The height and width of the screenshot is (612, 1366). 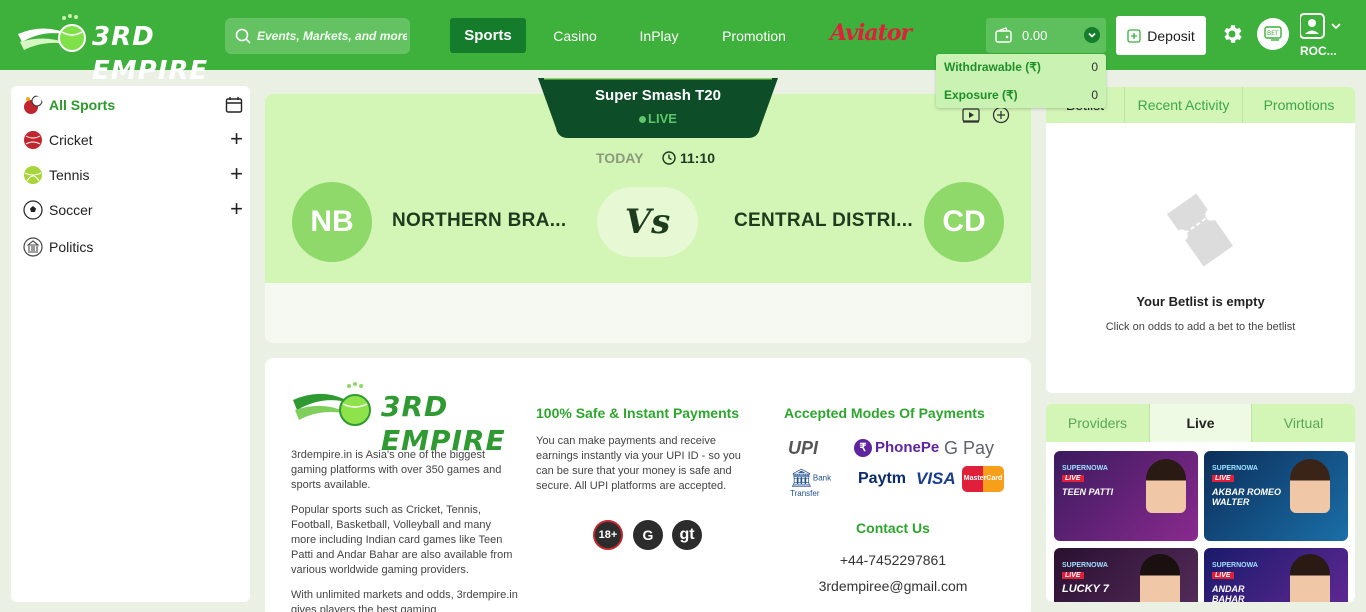 What do you see at coordinates (983, 479) in the screenshot?
I see `mastercard-logo: MasterCard` at bounding box center [983, 479].